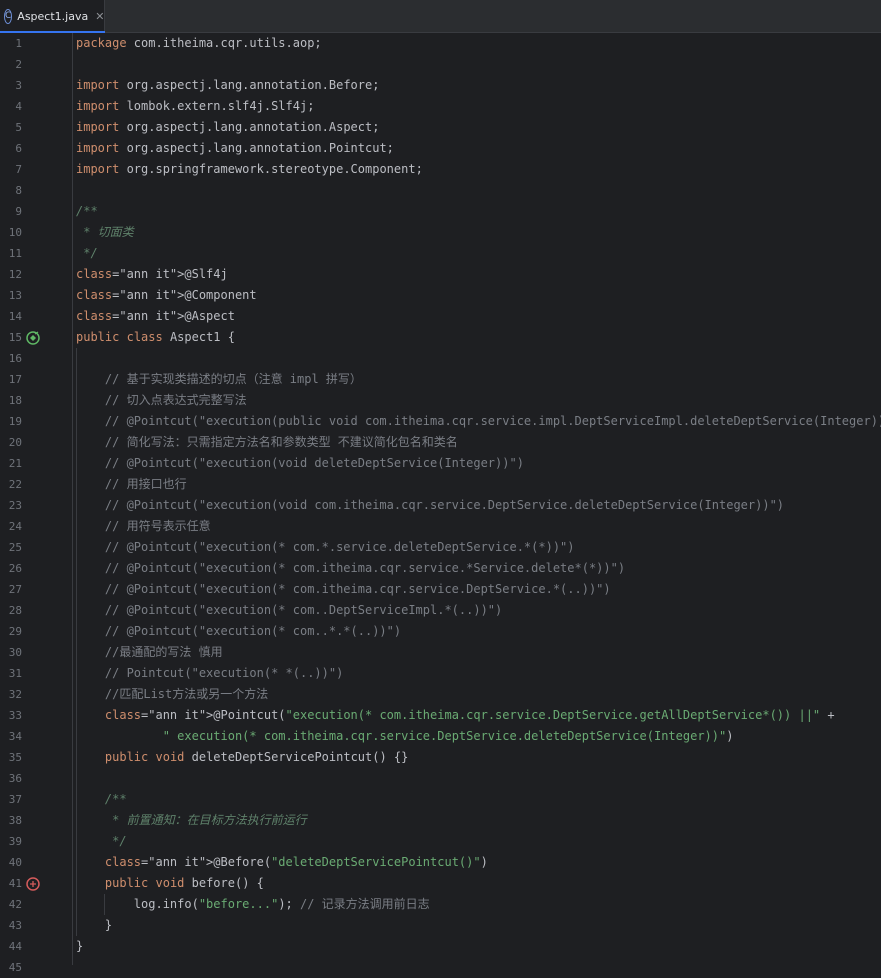 Image resolution: width=881 pixels, height=978 pixels. What do you see at coordinates (11, 925) in the screenshot?
I see `line-number: 43` at bounding box center [11, 925].